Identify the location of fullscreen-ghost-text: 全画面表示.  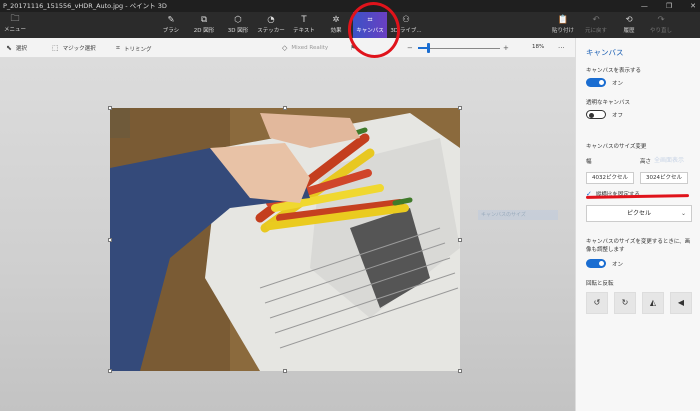
(669, 160).